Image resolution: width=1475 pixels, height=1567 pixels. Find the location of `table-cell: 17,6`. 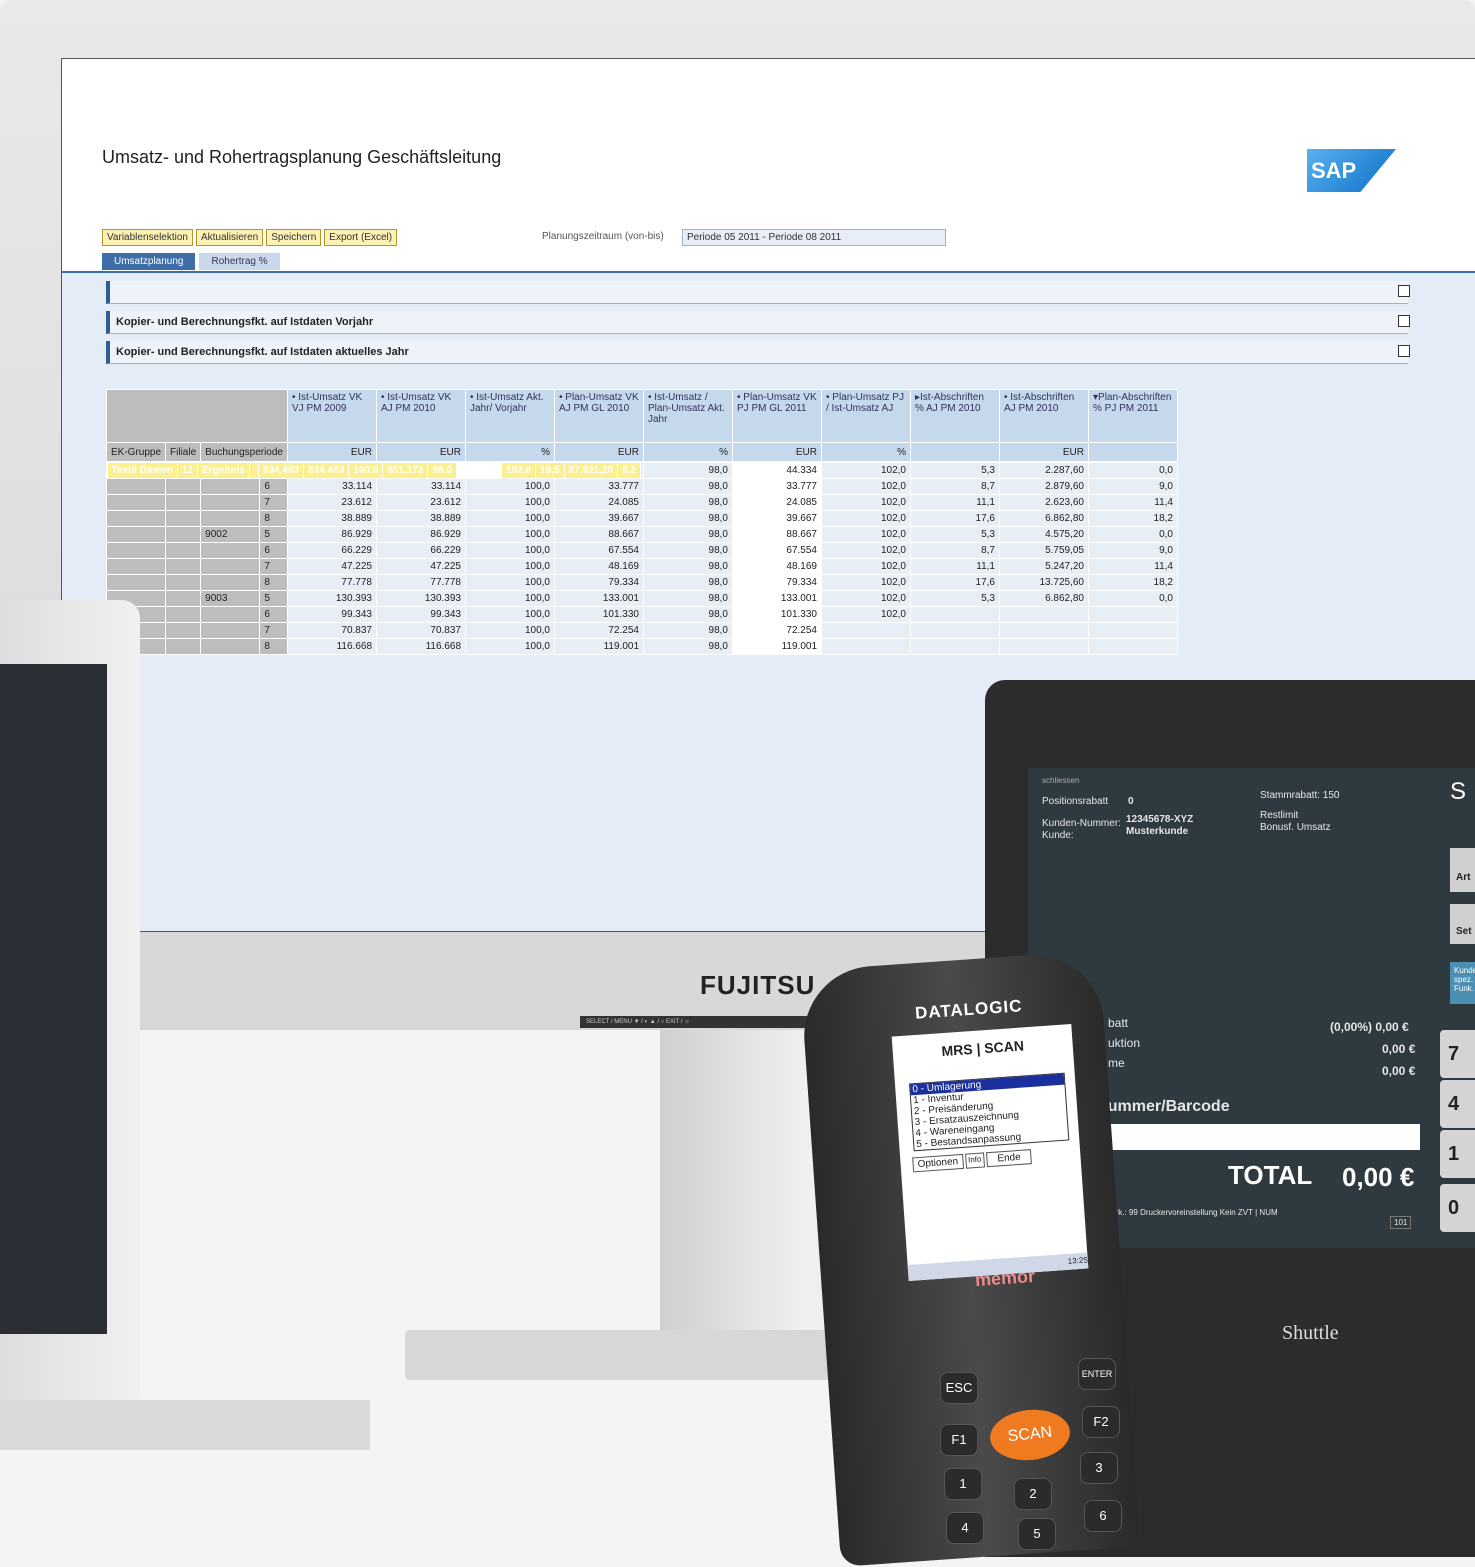

table-cell: 17,6 is located at coordinates (955, 582).